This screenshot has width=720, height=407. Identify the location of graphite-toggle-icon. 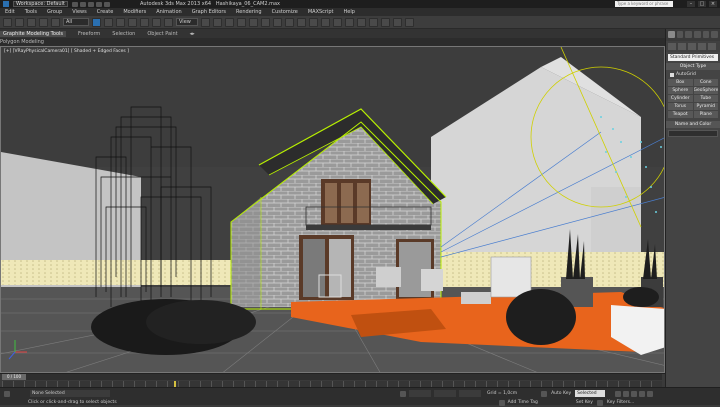
(337, 22).